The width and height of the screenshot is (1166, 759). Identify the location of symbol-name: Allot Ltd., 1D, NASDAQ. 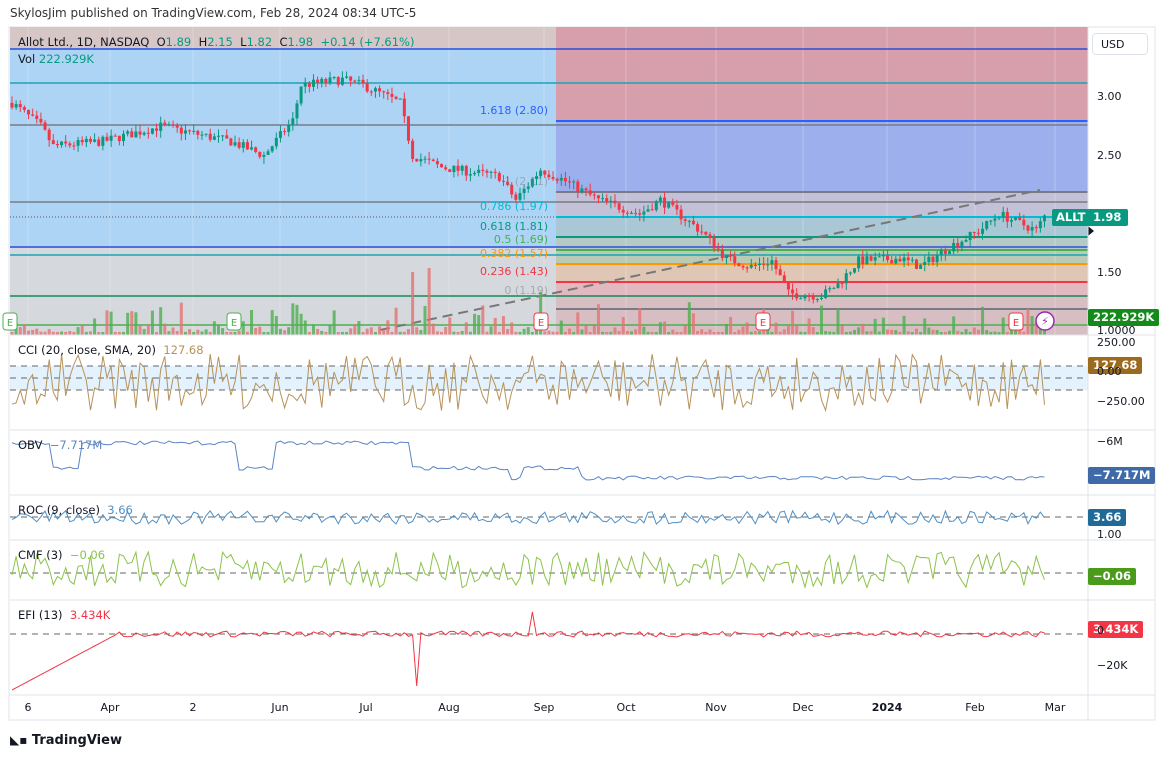
(84, 42).